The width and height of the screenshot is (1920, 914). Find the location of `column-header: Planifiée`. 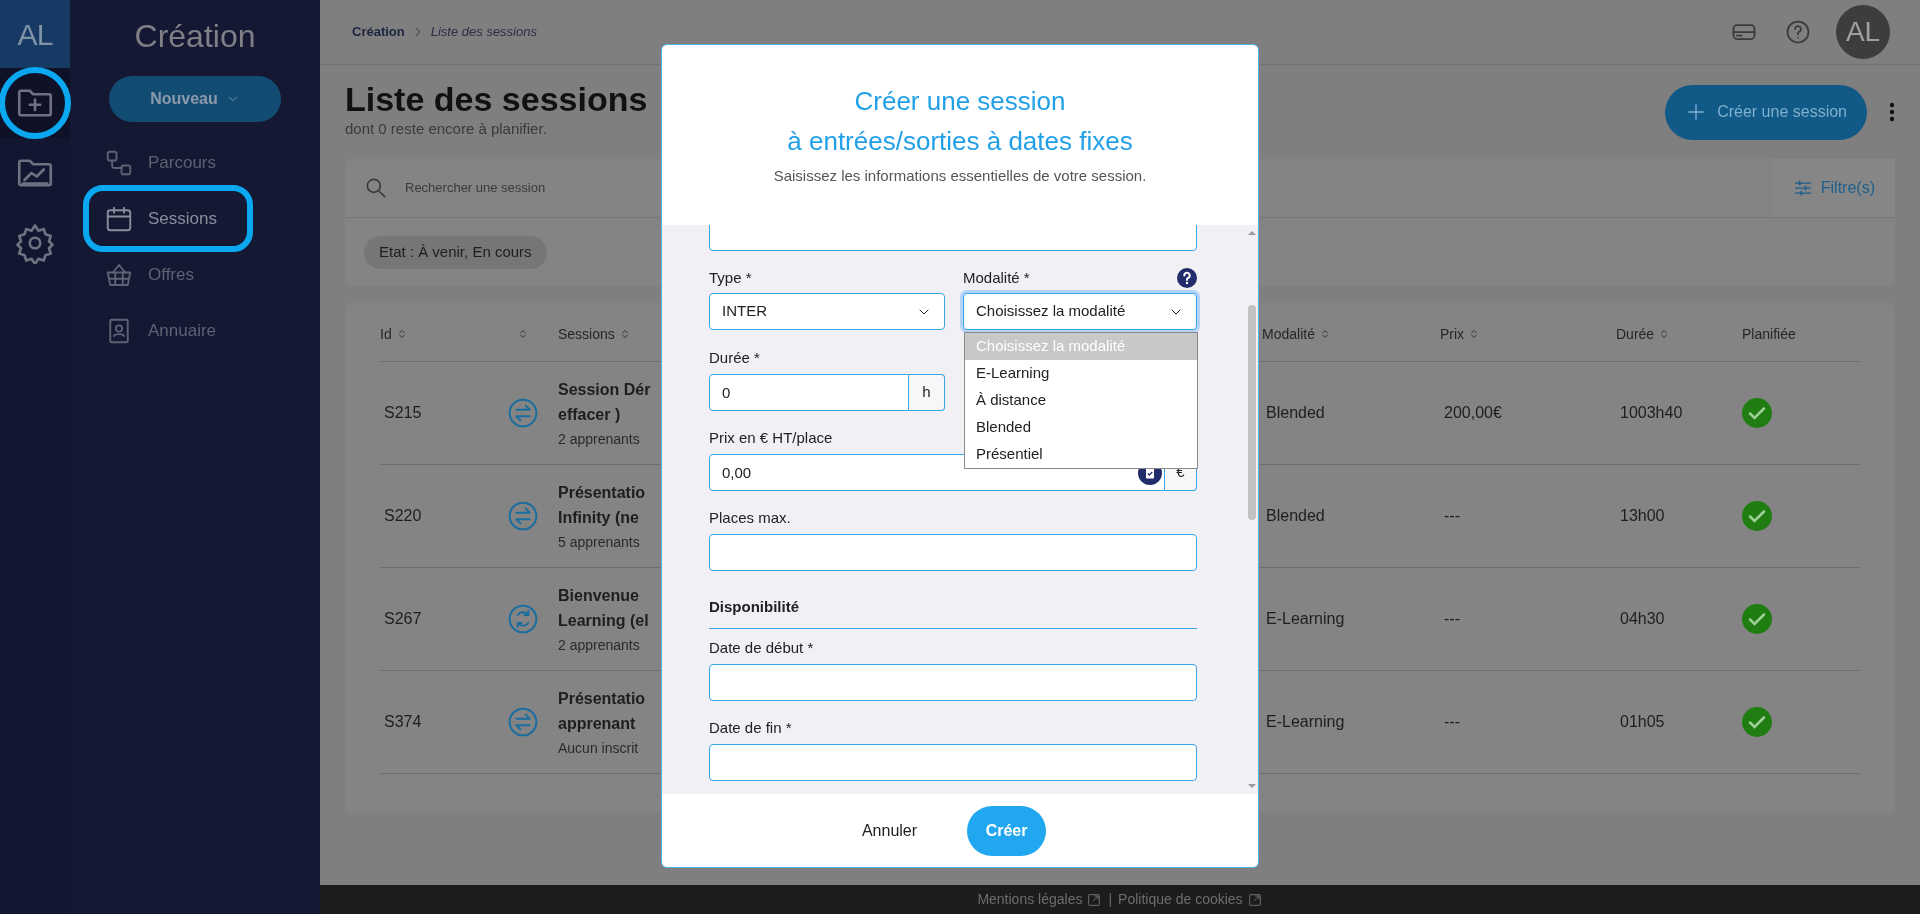

column-header: Planifiée is located at coordinates (1769, 334).